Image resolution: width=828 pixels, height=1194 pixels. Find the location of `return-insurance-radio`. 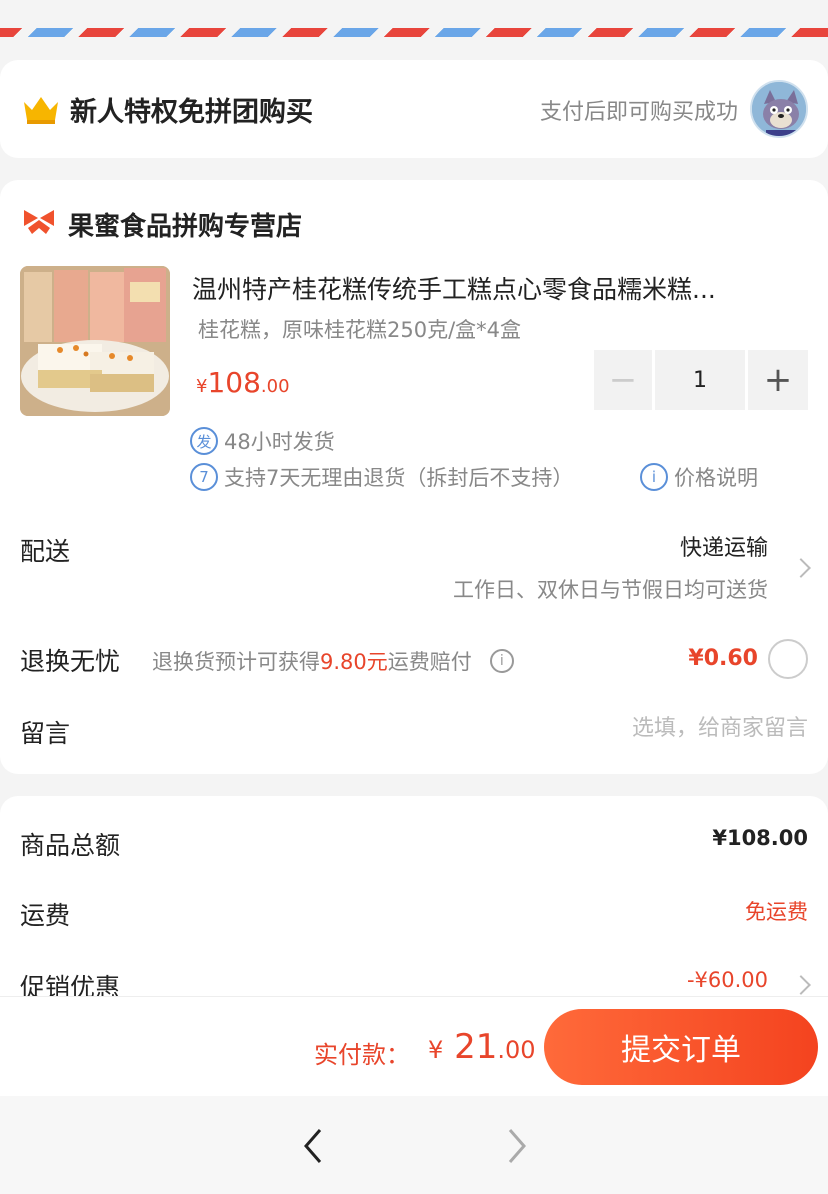

return-insurance-radio is located at coordinates (788, 659).